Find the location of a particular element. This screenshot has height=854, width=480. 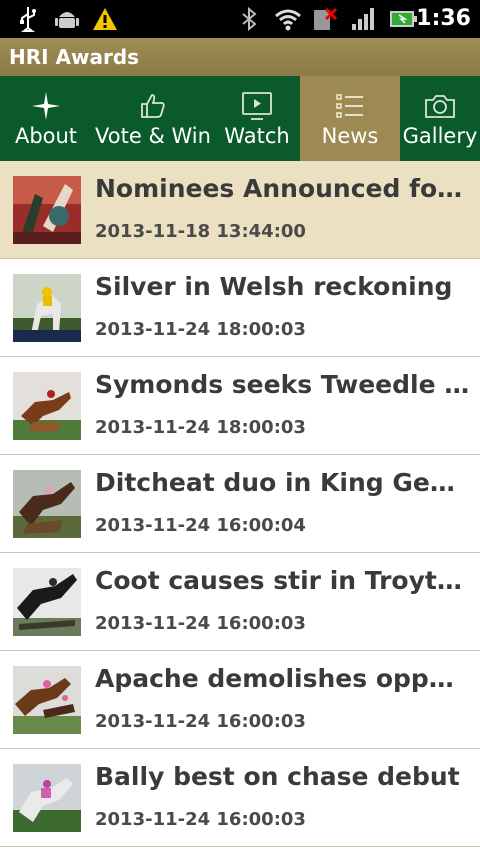

tab-news: News is located at coordinates (350, 118).